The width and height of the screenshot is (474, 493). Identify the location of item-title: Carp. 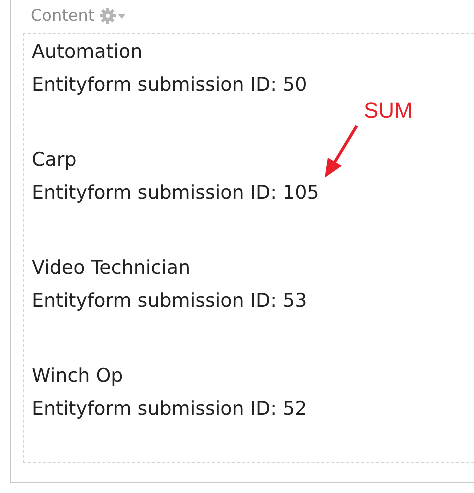
(55, 160).